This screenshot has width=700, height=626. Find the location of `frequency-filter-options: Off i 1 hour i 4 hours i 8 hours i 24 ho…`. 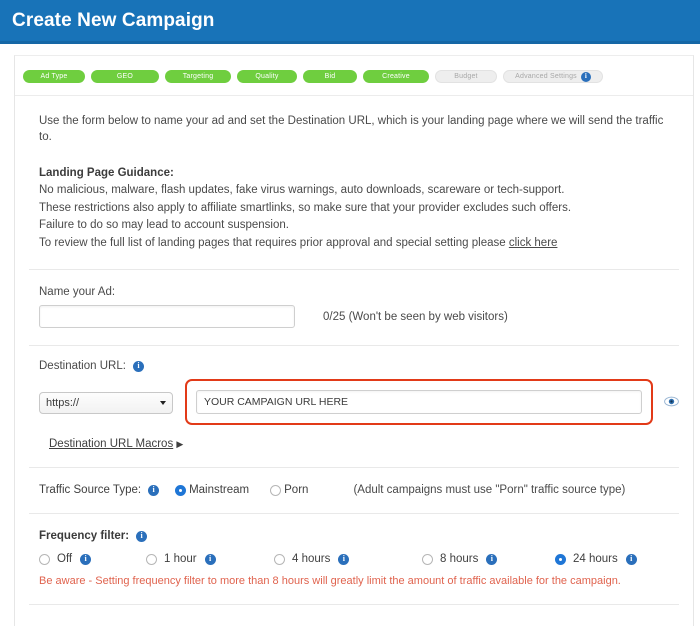

frequency-filter-options: Off i 1 hour i 4 hours i 8 hours i 24 ho… is located at coordinates (359, 559).